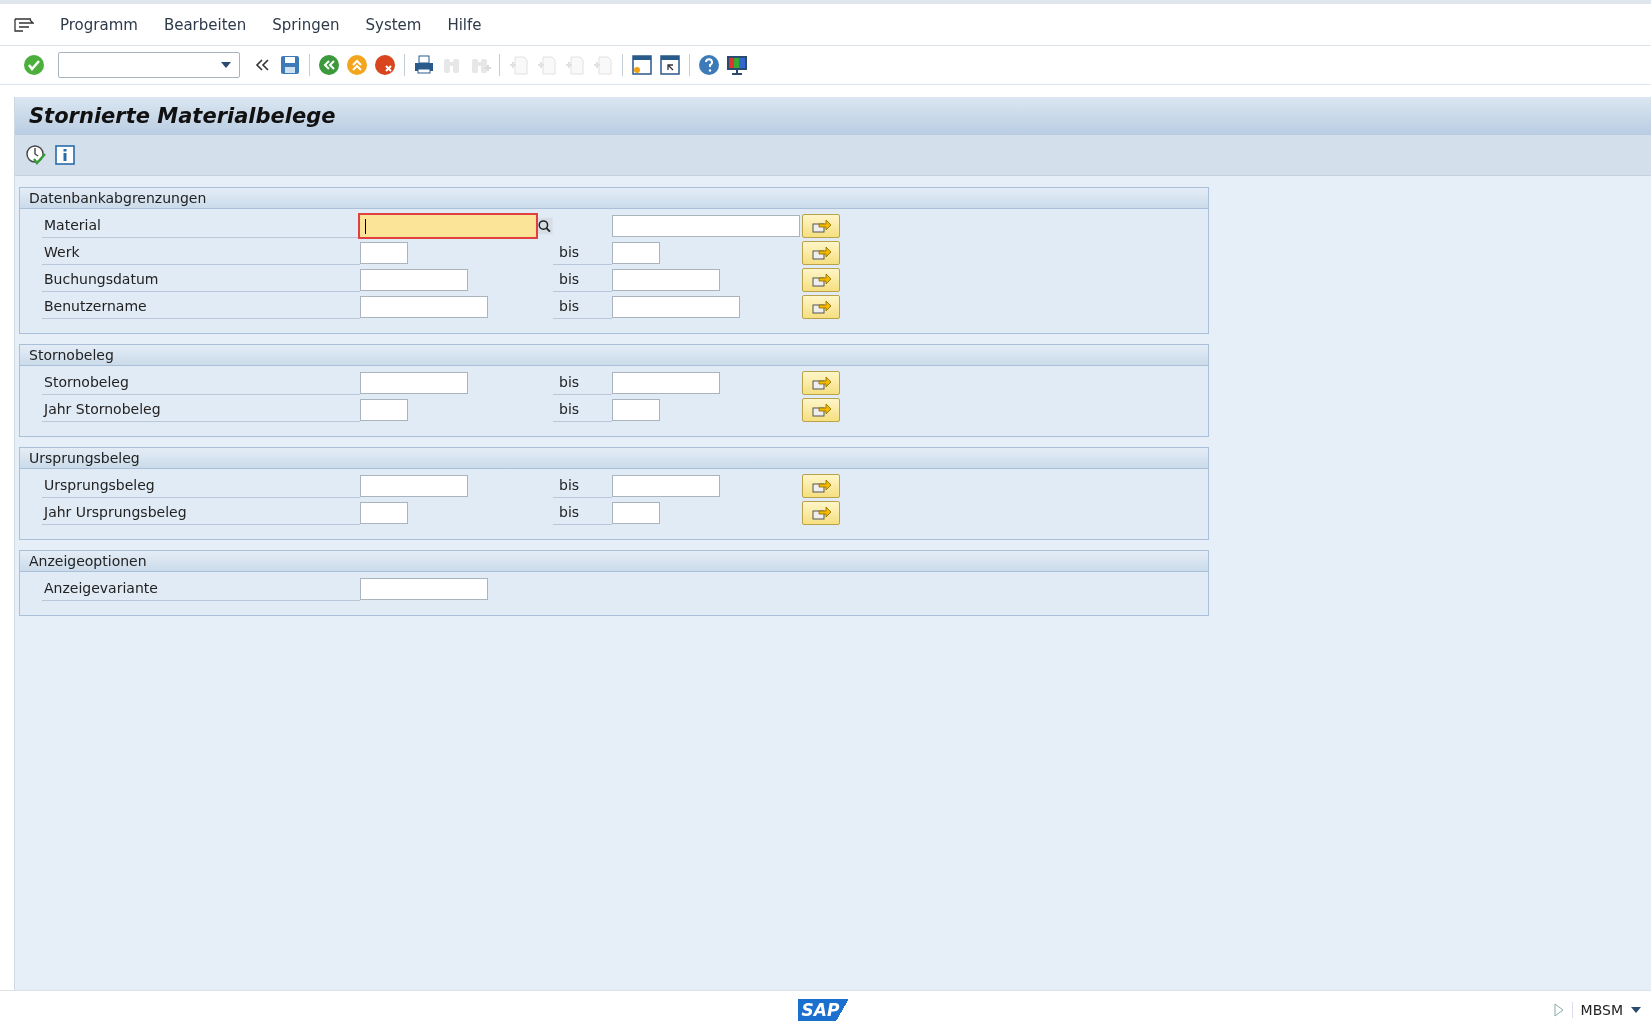 The image size is (1651, 1029). What do you see at coordinates (201, 253) in the screenshot?
I see `field-label: Werk` at bounding box center [201, 253].